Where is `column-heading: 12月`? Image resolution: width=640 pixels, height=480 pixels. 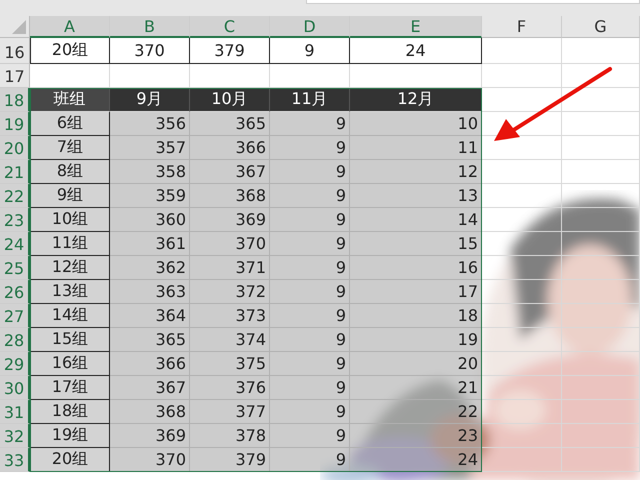
column-heading: 12月 is located at coordinates (416, 100).